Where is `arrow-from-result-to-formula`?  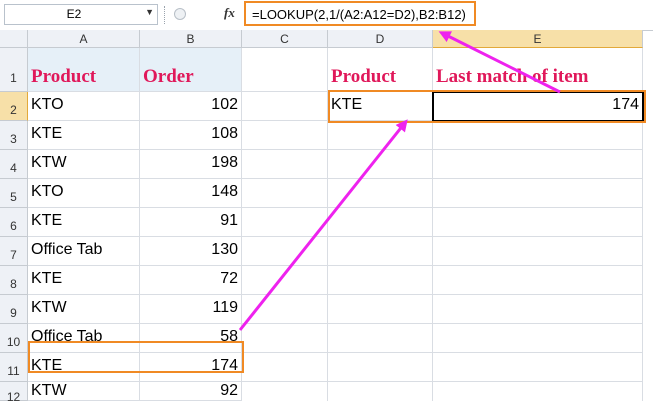
arrow-from-result-to-formula is located at coordinates (499, 62).